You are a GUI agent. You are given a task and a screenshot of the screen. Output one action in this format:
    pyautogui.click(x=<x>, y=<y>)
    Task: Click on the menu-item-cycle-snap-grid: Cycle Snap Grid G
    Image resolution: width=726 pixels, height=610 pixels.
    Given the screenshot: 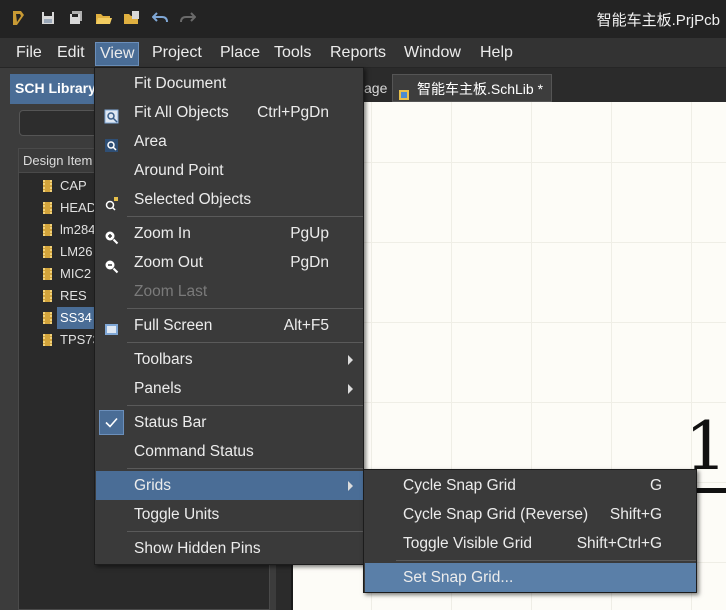 What is the action you would take?
    pyautogui.click(x=530, y=485)
    